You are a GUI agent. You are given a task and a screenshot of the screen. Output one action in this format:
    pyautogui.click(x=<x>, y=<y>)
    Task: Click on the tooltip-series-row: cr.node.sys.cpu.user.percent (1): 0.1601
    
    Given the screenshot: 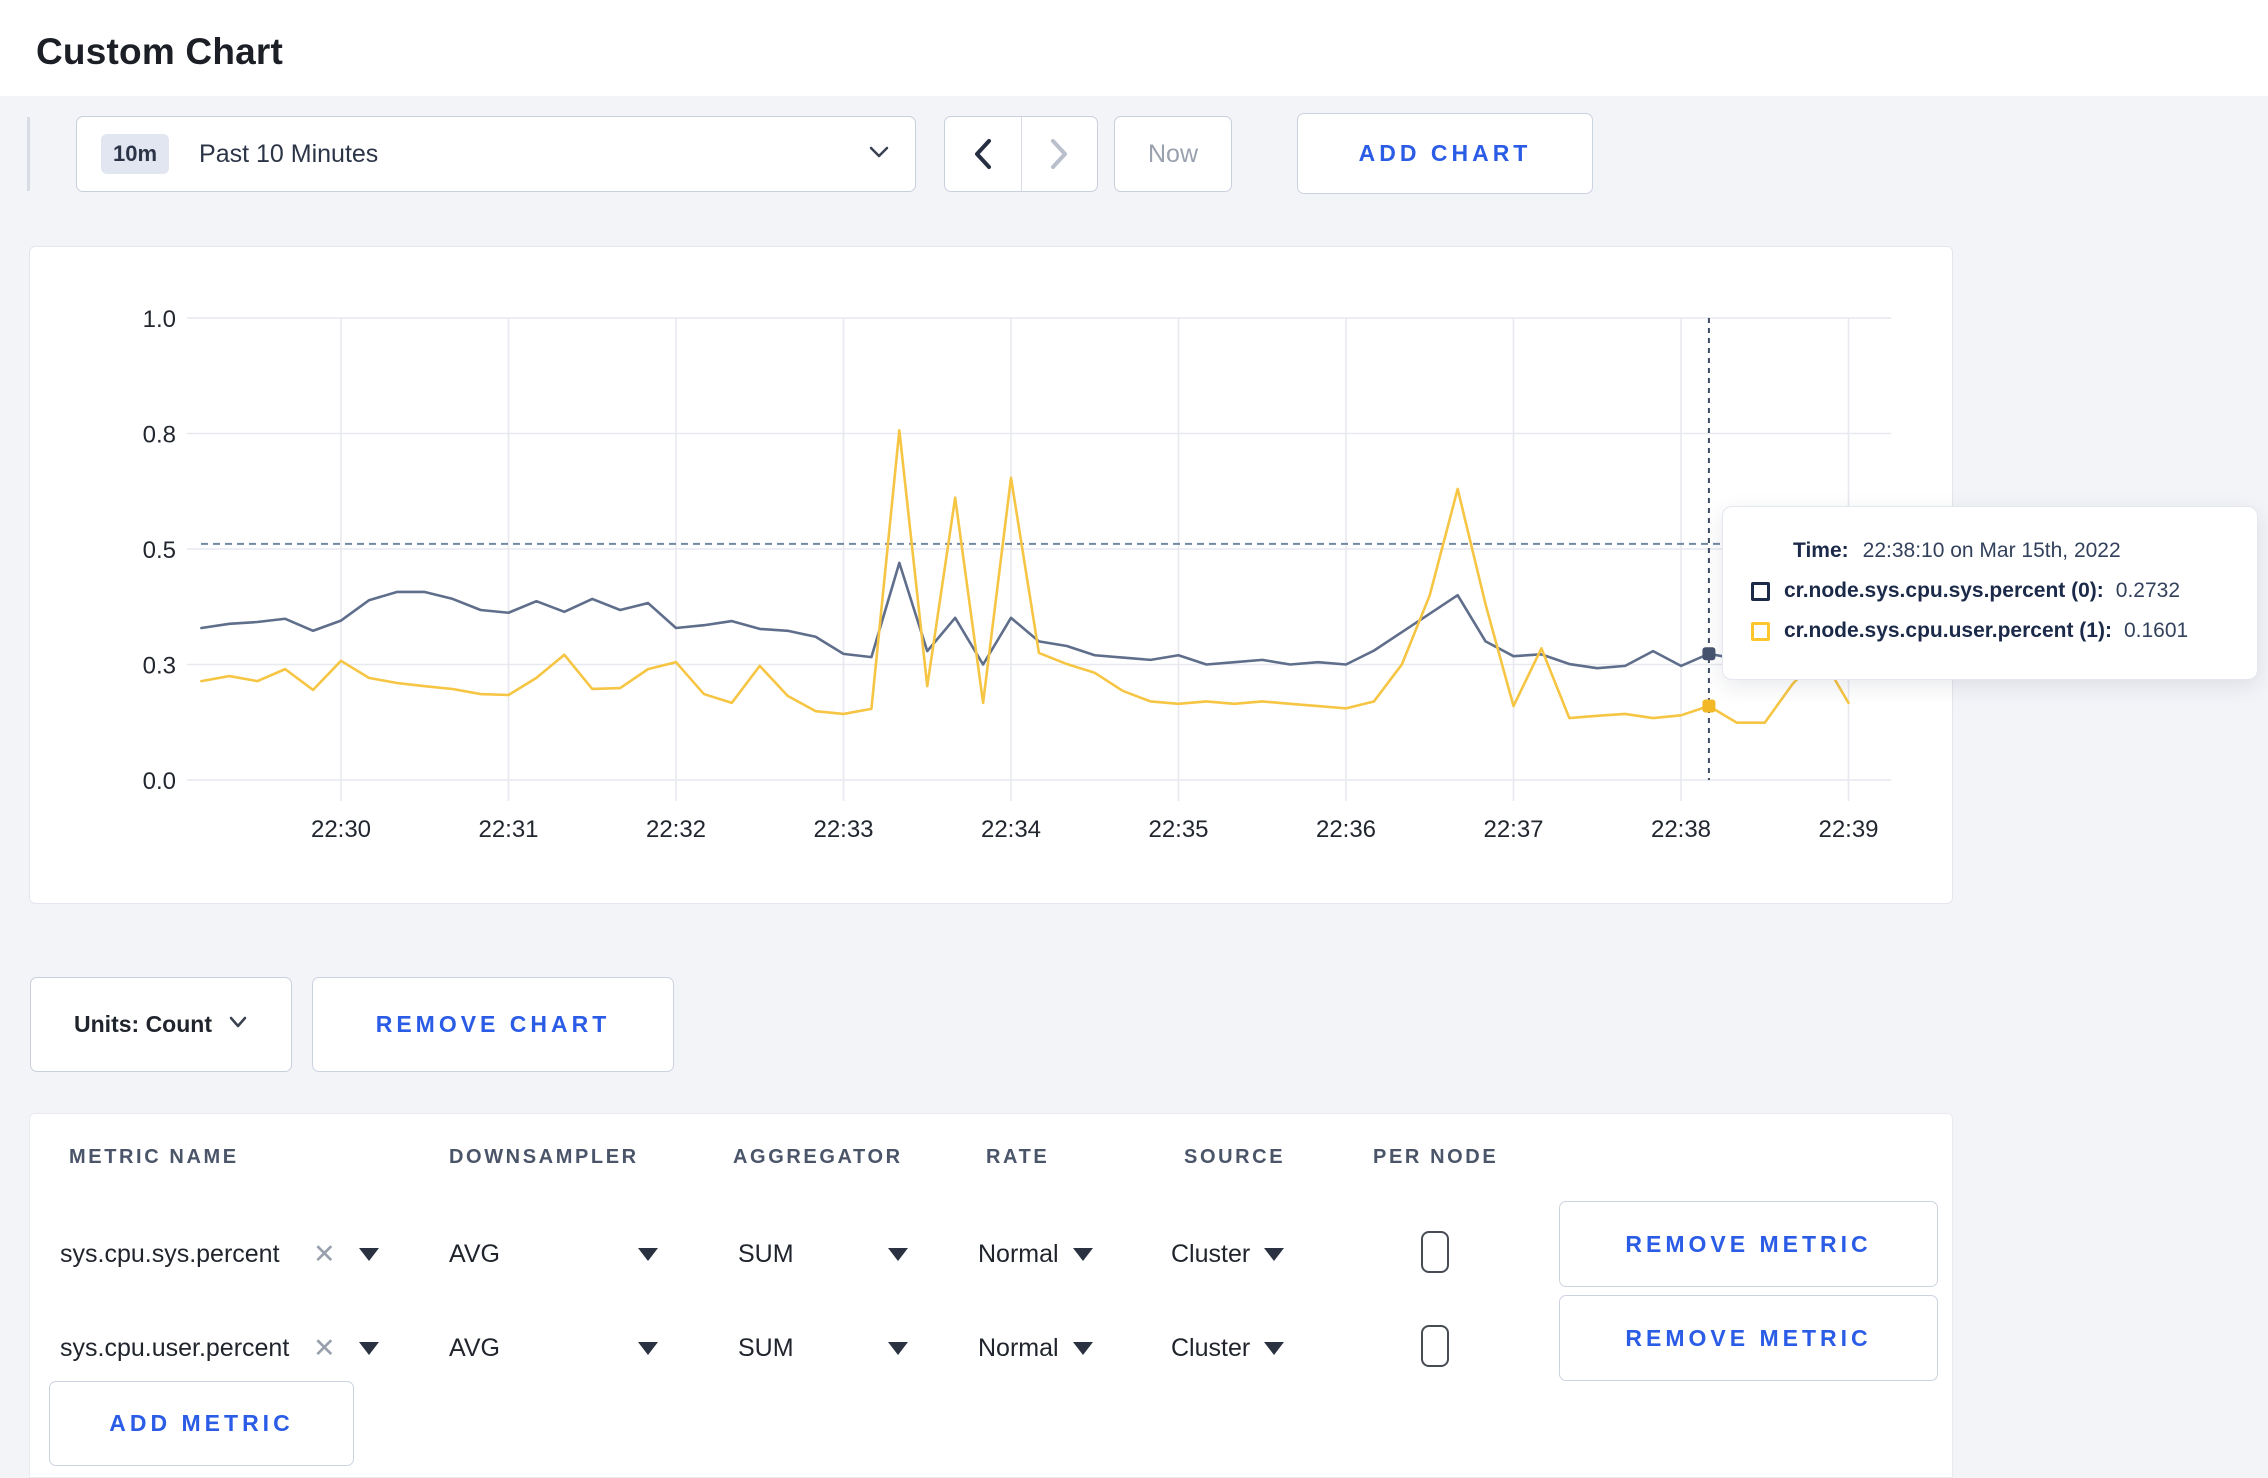 What is the action you would take?
    pyautogui.click(x=2004, y=631)
    